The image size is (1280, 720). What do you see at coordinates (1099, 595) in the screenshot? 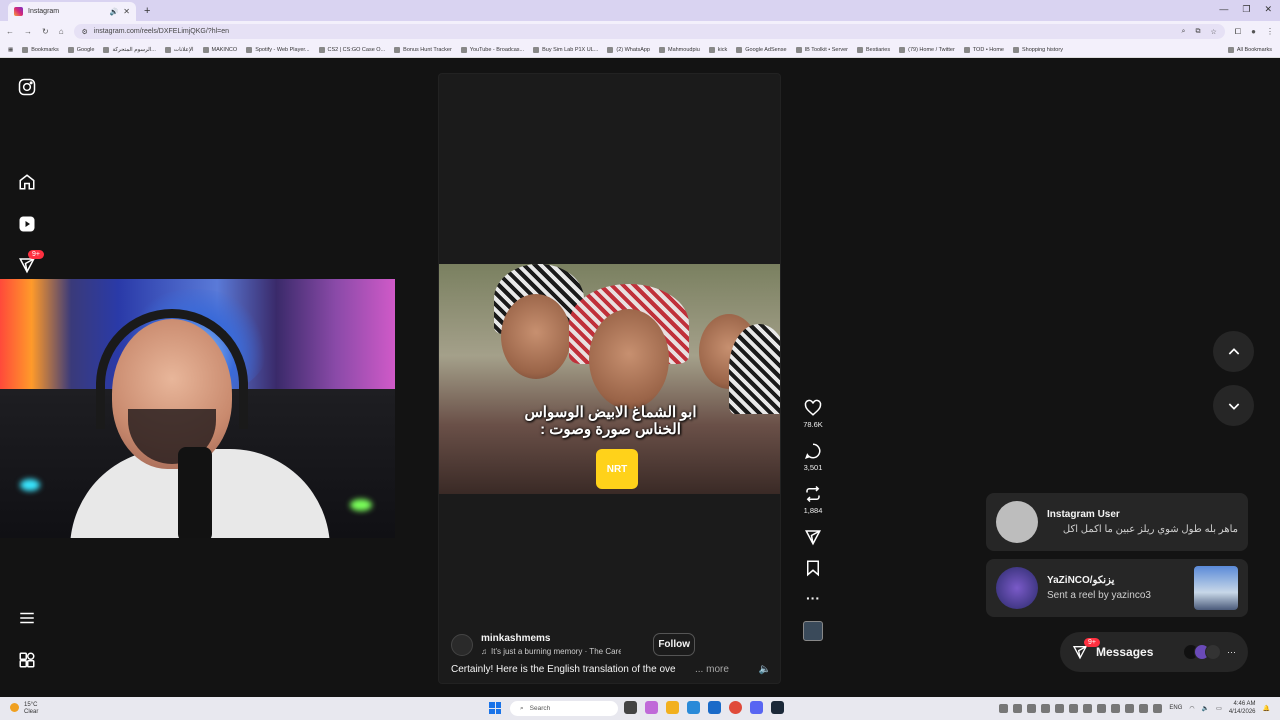
I see `notification-text: Sent a reel by yazinco3` at bounding box center [1099, 595].